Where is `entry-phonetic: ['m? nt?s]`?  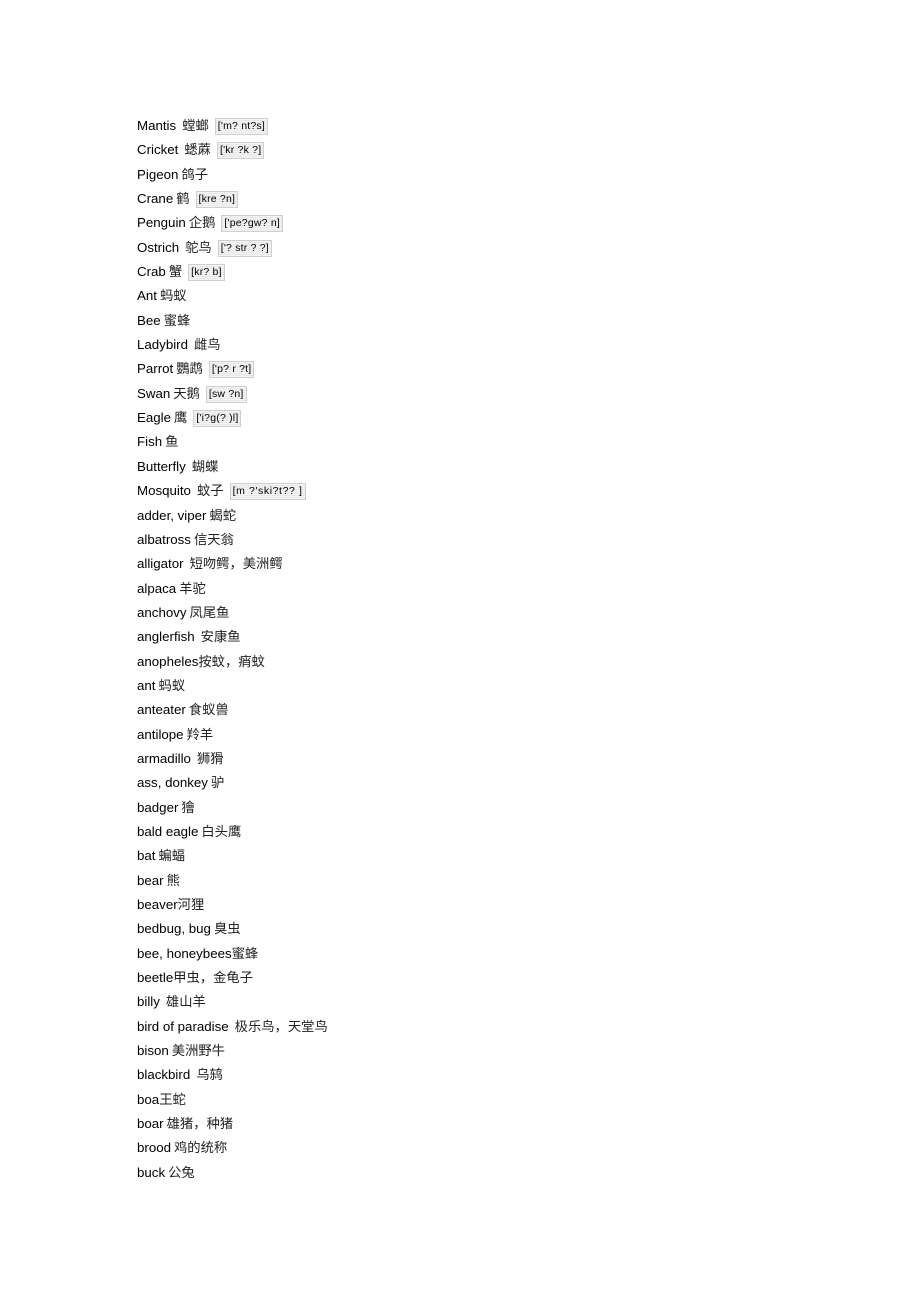 entry-phonetic: ['m? nt?s] is located at coordinates (241, 126).